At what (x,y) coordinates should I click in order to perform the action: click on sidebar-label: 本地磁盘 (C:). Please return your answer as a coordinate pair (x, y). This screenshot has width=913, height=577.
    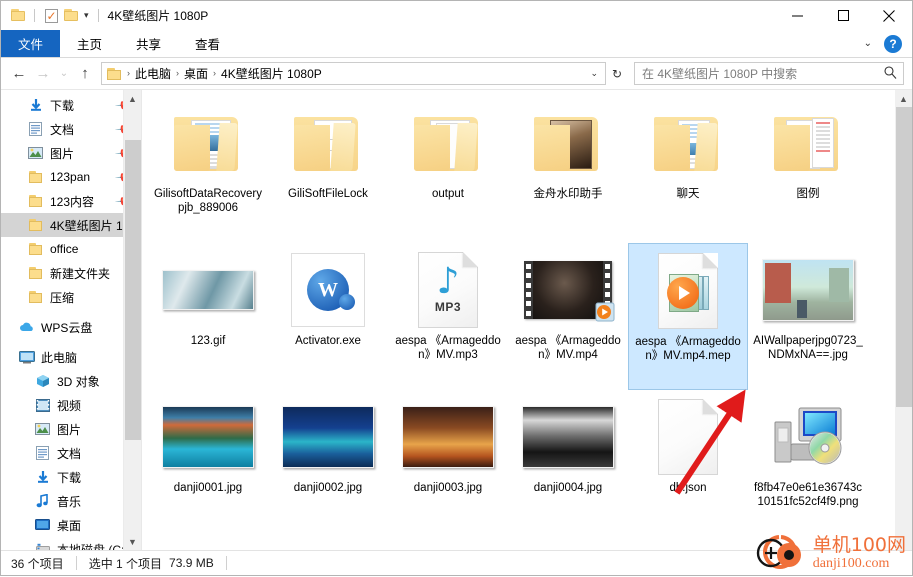
    Looking at the image, I should click on (93, 546).